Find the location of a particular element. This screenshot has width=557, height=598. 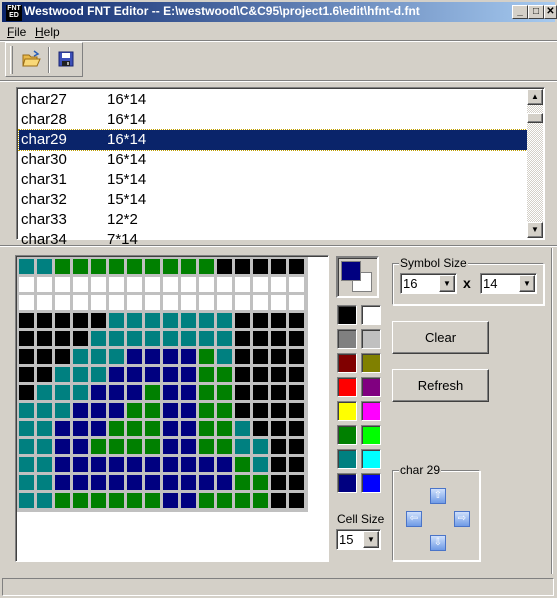

maximize-button: □ is located at coordinates (536, 12).